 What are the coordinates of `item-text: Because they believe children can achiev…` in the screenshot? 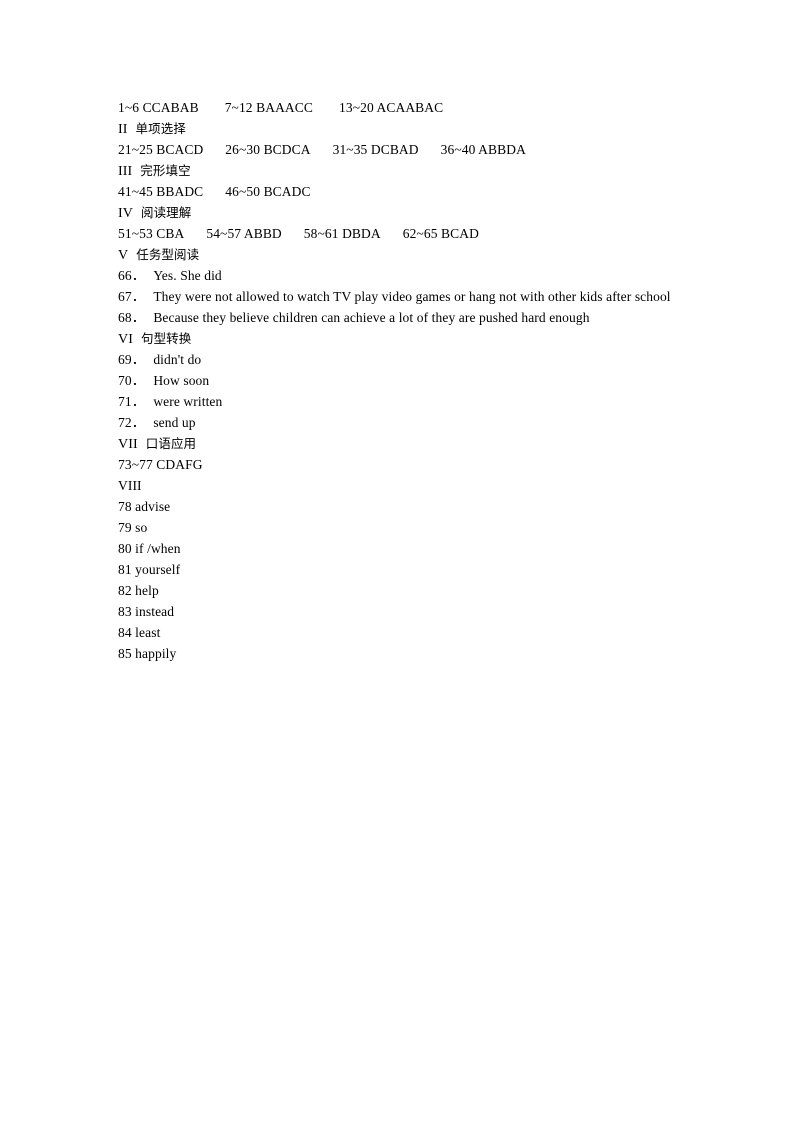 It's located at (371, 317).